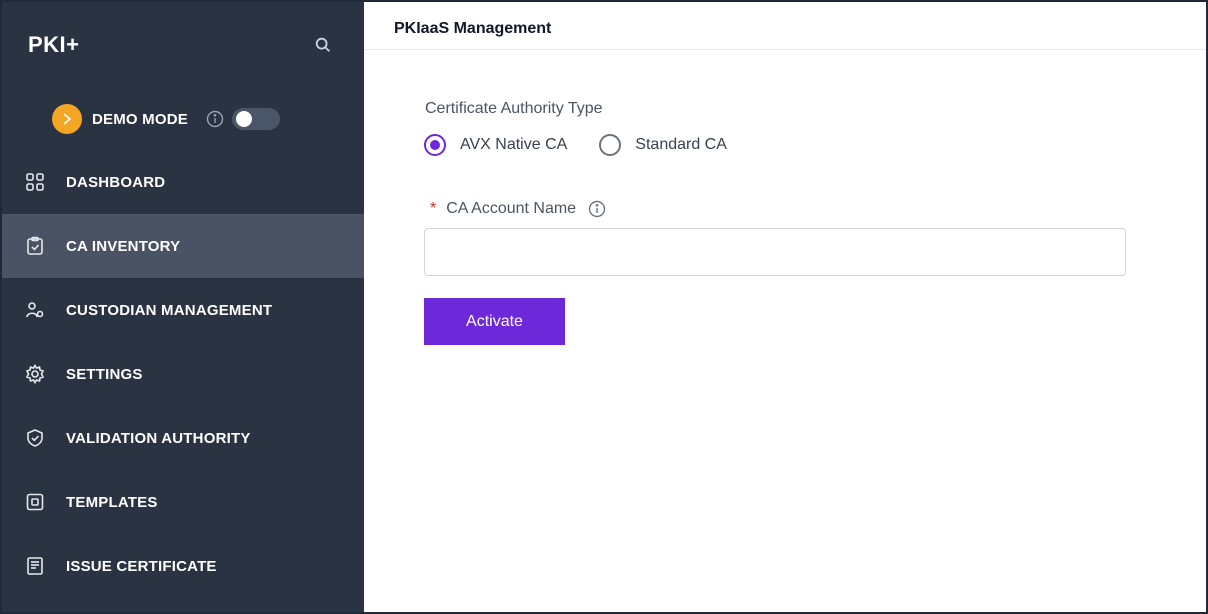  I want to click on users-icon, so click(35, 310).